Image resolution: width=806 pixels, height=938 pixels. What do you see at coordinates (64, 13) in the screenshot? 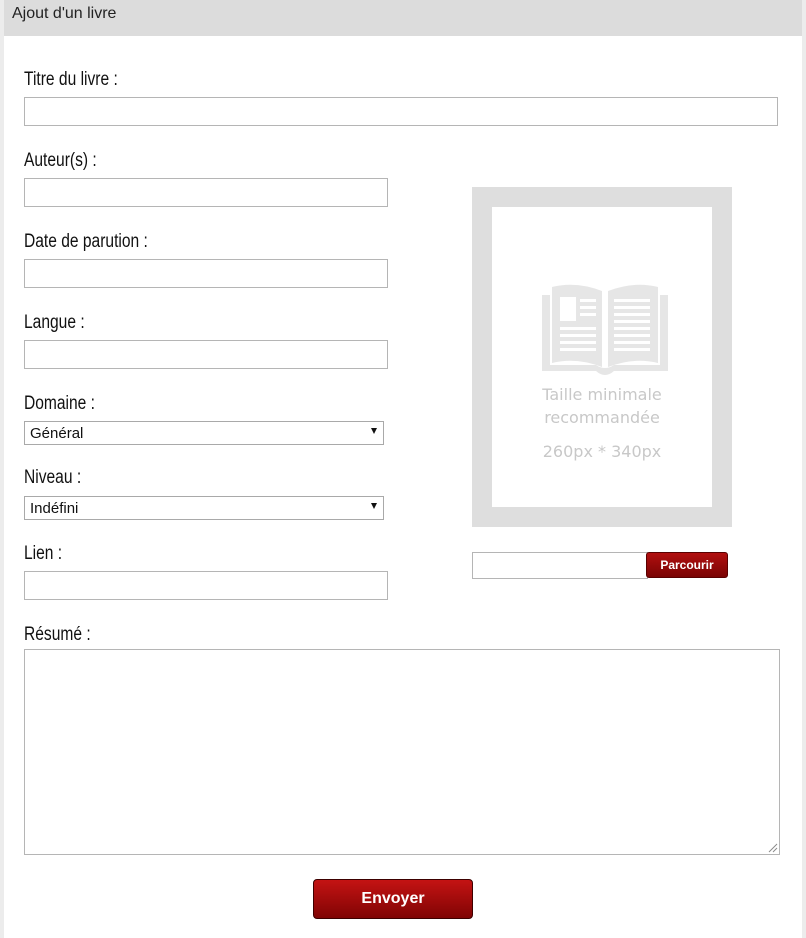
I see `panel-title: Ajout d'un livre` at bounding box center [64, 13].